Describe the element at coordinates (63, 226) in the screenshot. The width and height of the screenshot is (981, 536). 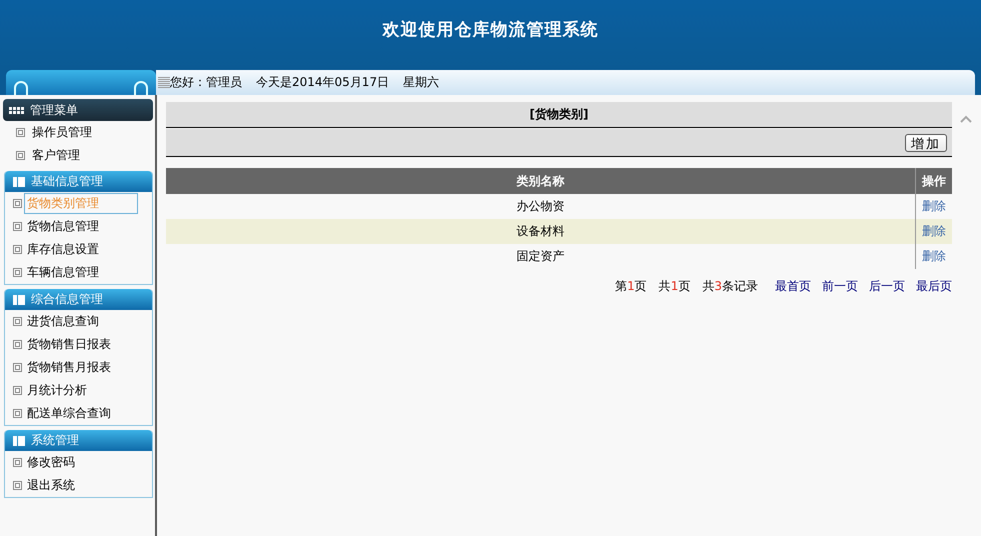
I see `menu-item: 货物信息管理` at that location.